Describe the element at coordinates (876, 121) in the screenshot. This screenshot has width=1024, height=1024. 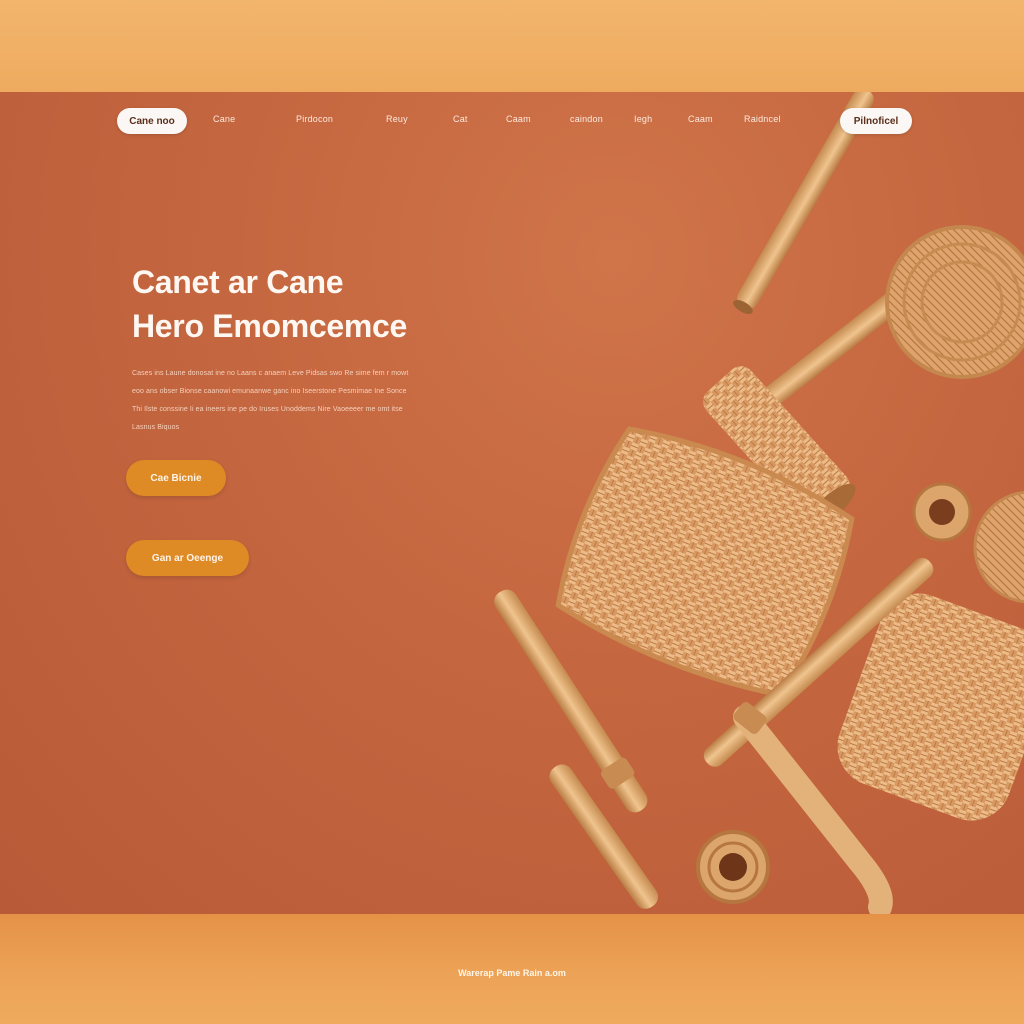
I see `nav-cta-pill-button: Pilnoficel` at that location.